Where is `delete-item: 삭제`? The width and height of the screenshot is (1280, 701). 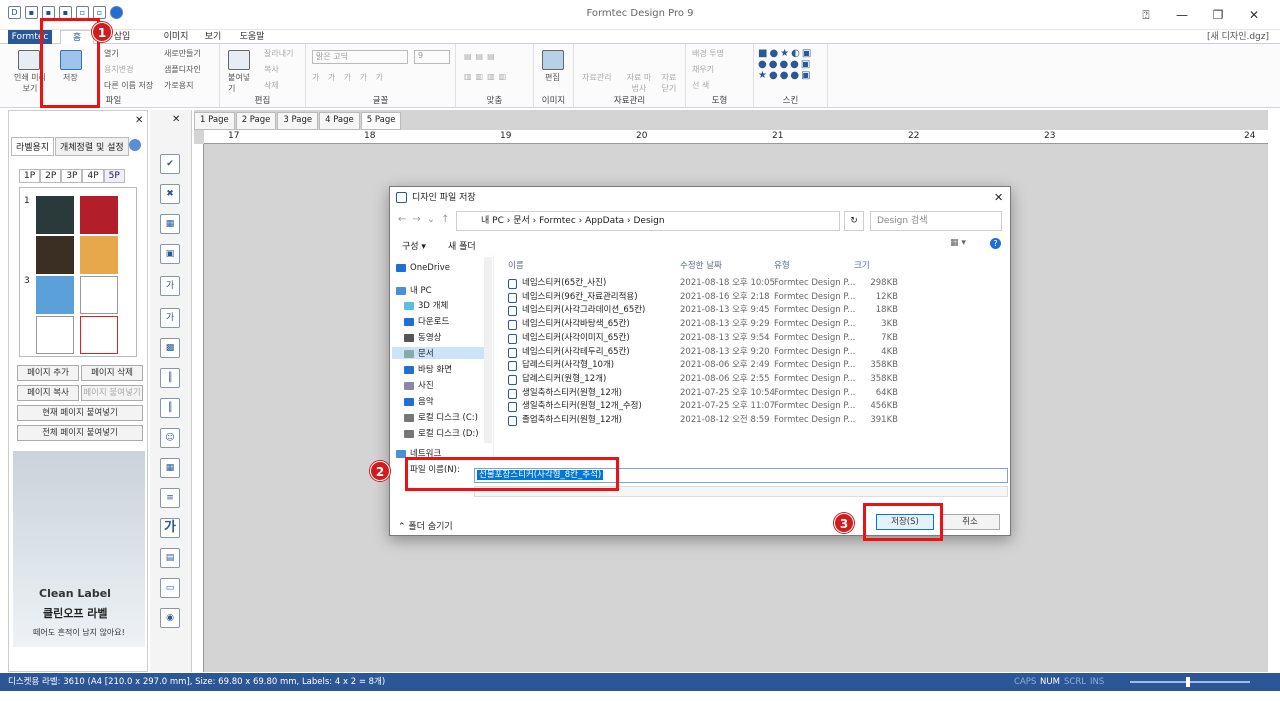 delete-item: 삭제 is located at coordinates (271, 85).